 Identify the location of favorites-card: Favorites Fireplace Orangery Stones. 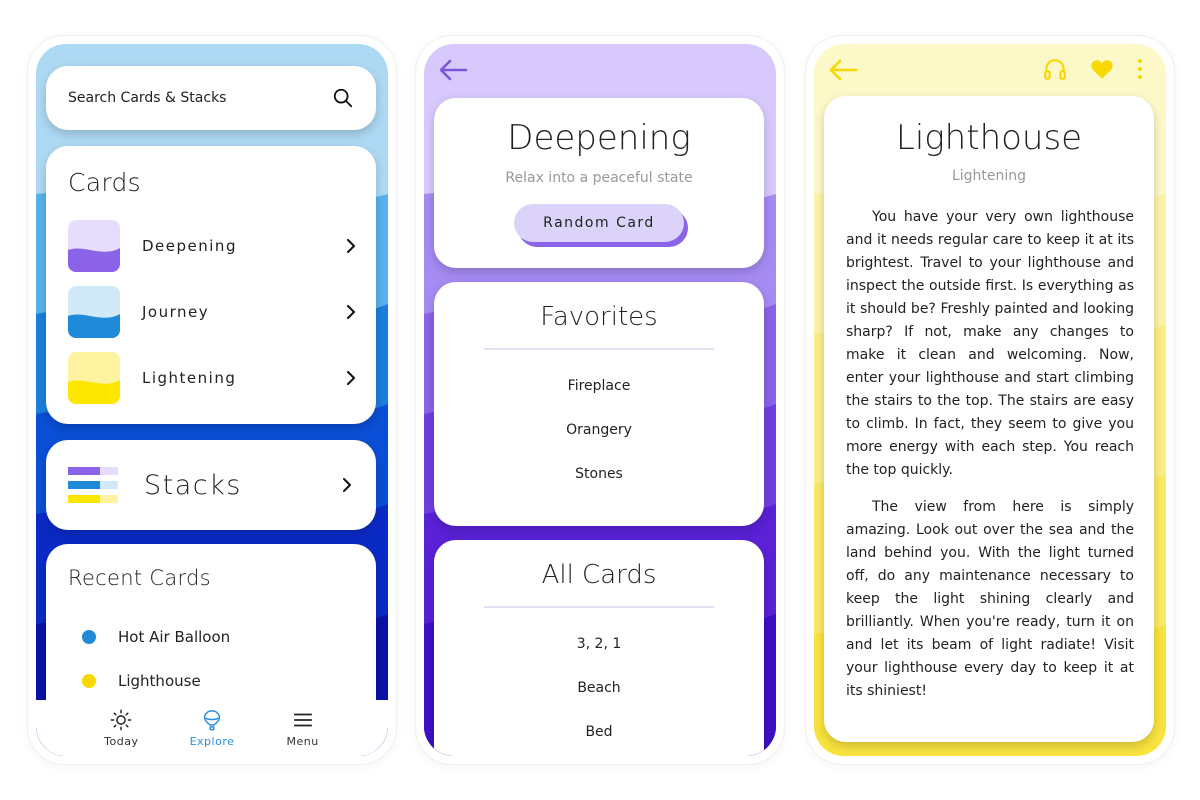
(599, 404).